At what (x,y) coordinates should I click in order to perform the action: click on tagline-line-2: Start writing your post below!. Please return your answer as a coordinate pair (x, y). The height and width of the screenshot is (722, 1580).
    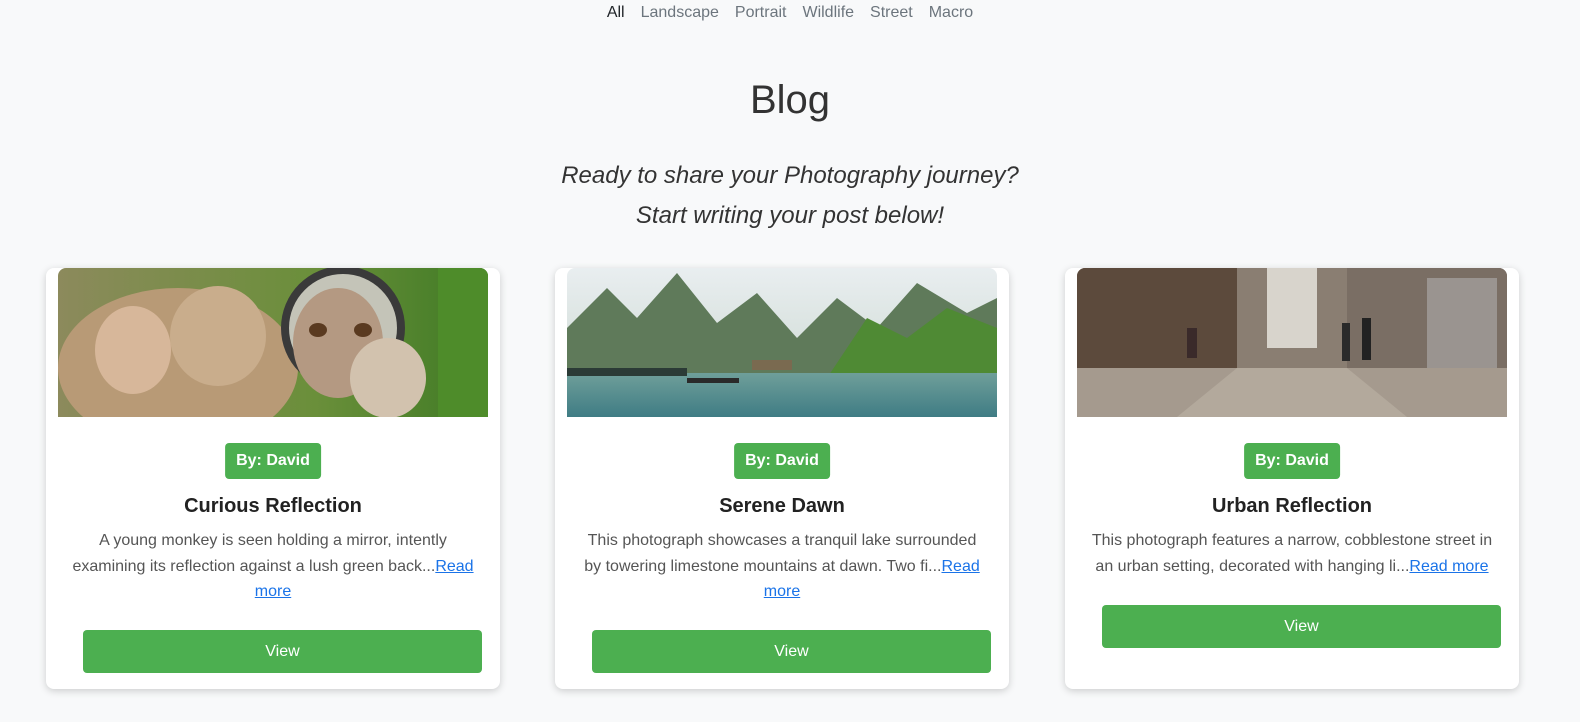
    Looking at the image, I should click on (790, 215).